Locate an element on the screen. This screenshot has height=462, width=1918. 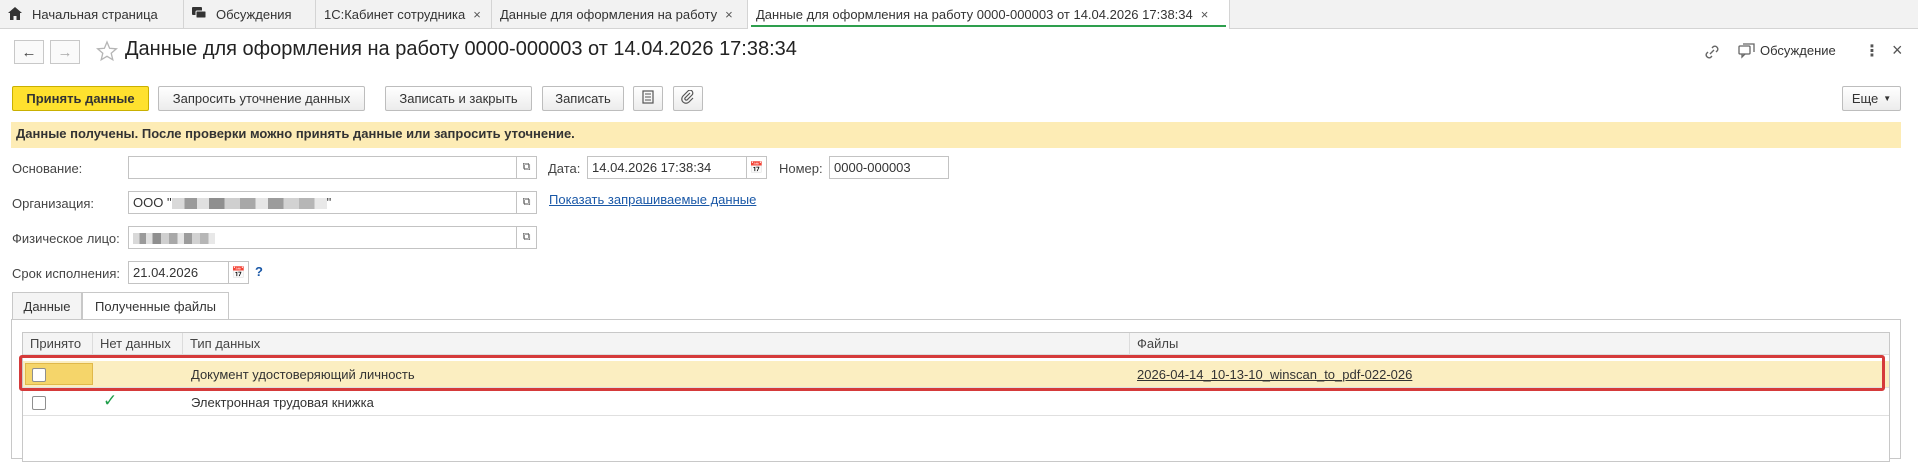
column-header-no-data: Нет данных is located at coordinates (138, 344).